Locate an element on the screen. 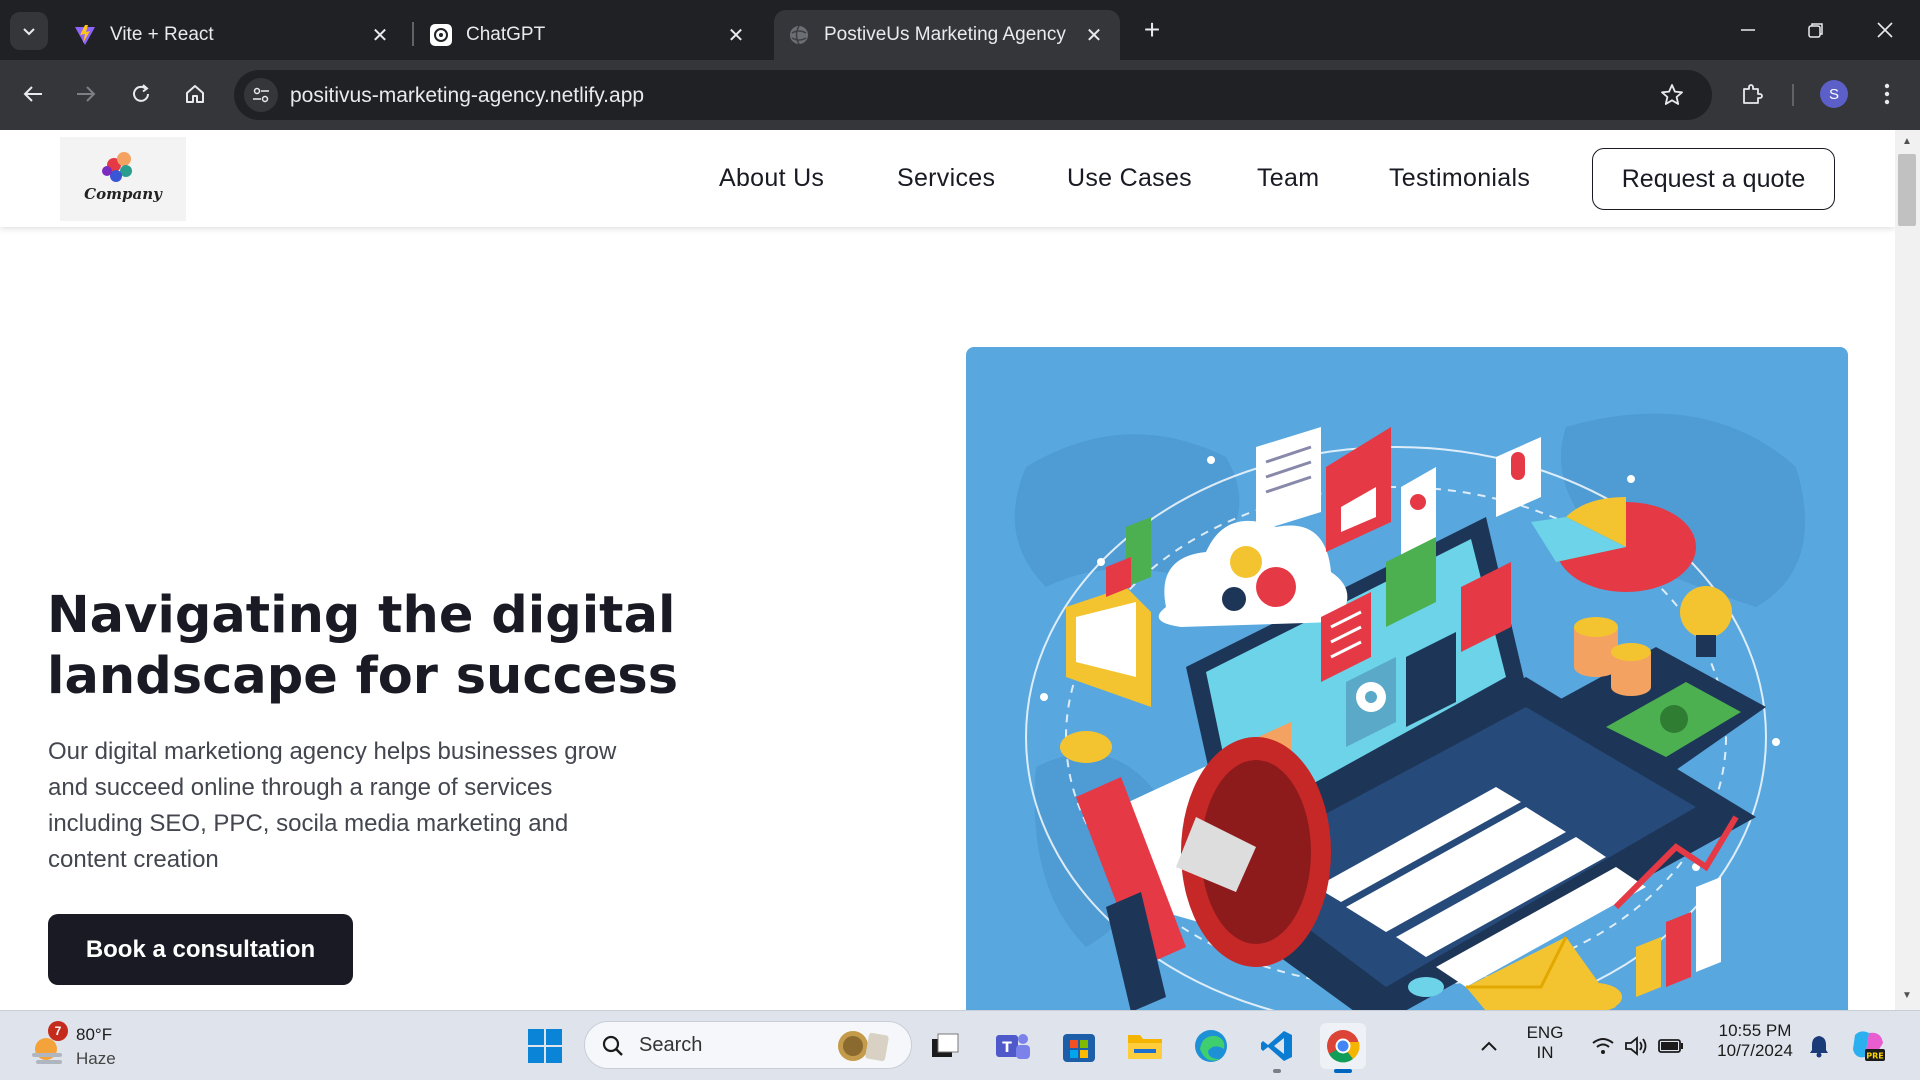 The width and height of the screenshot is (1920, 1080). tab-title: PostiveUs Marketing Agency is located at coordinates (945, 34).